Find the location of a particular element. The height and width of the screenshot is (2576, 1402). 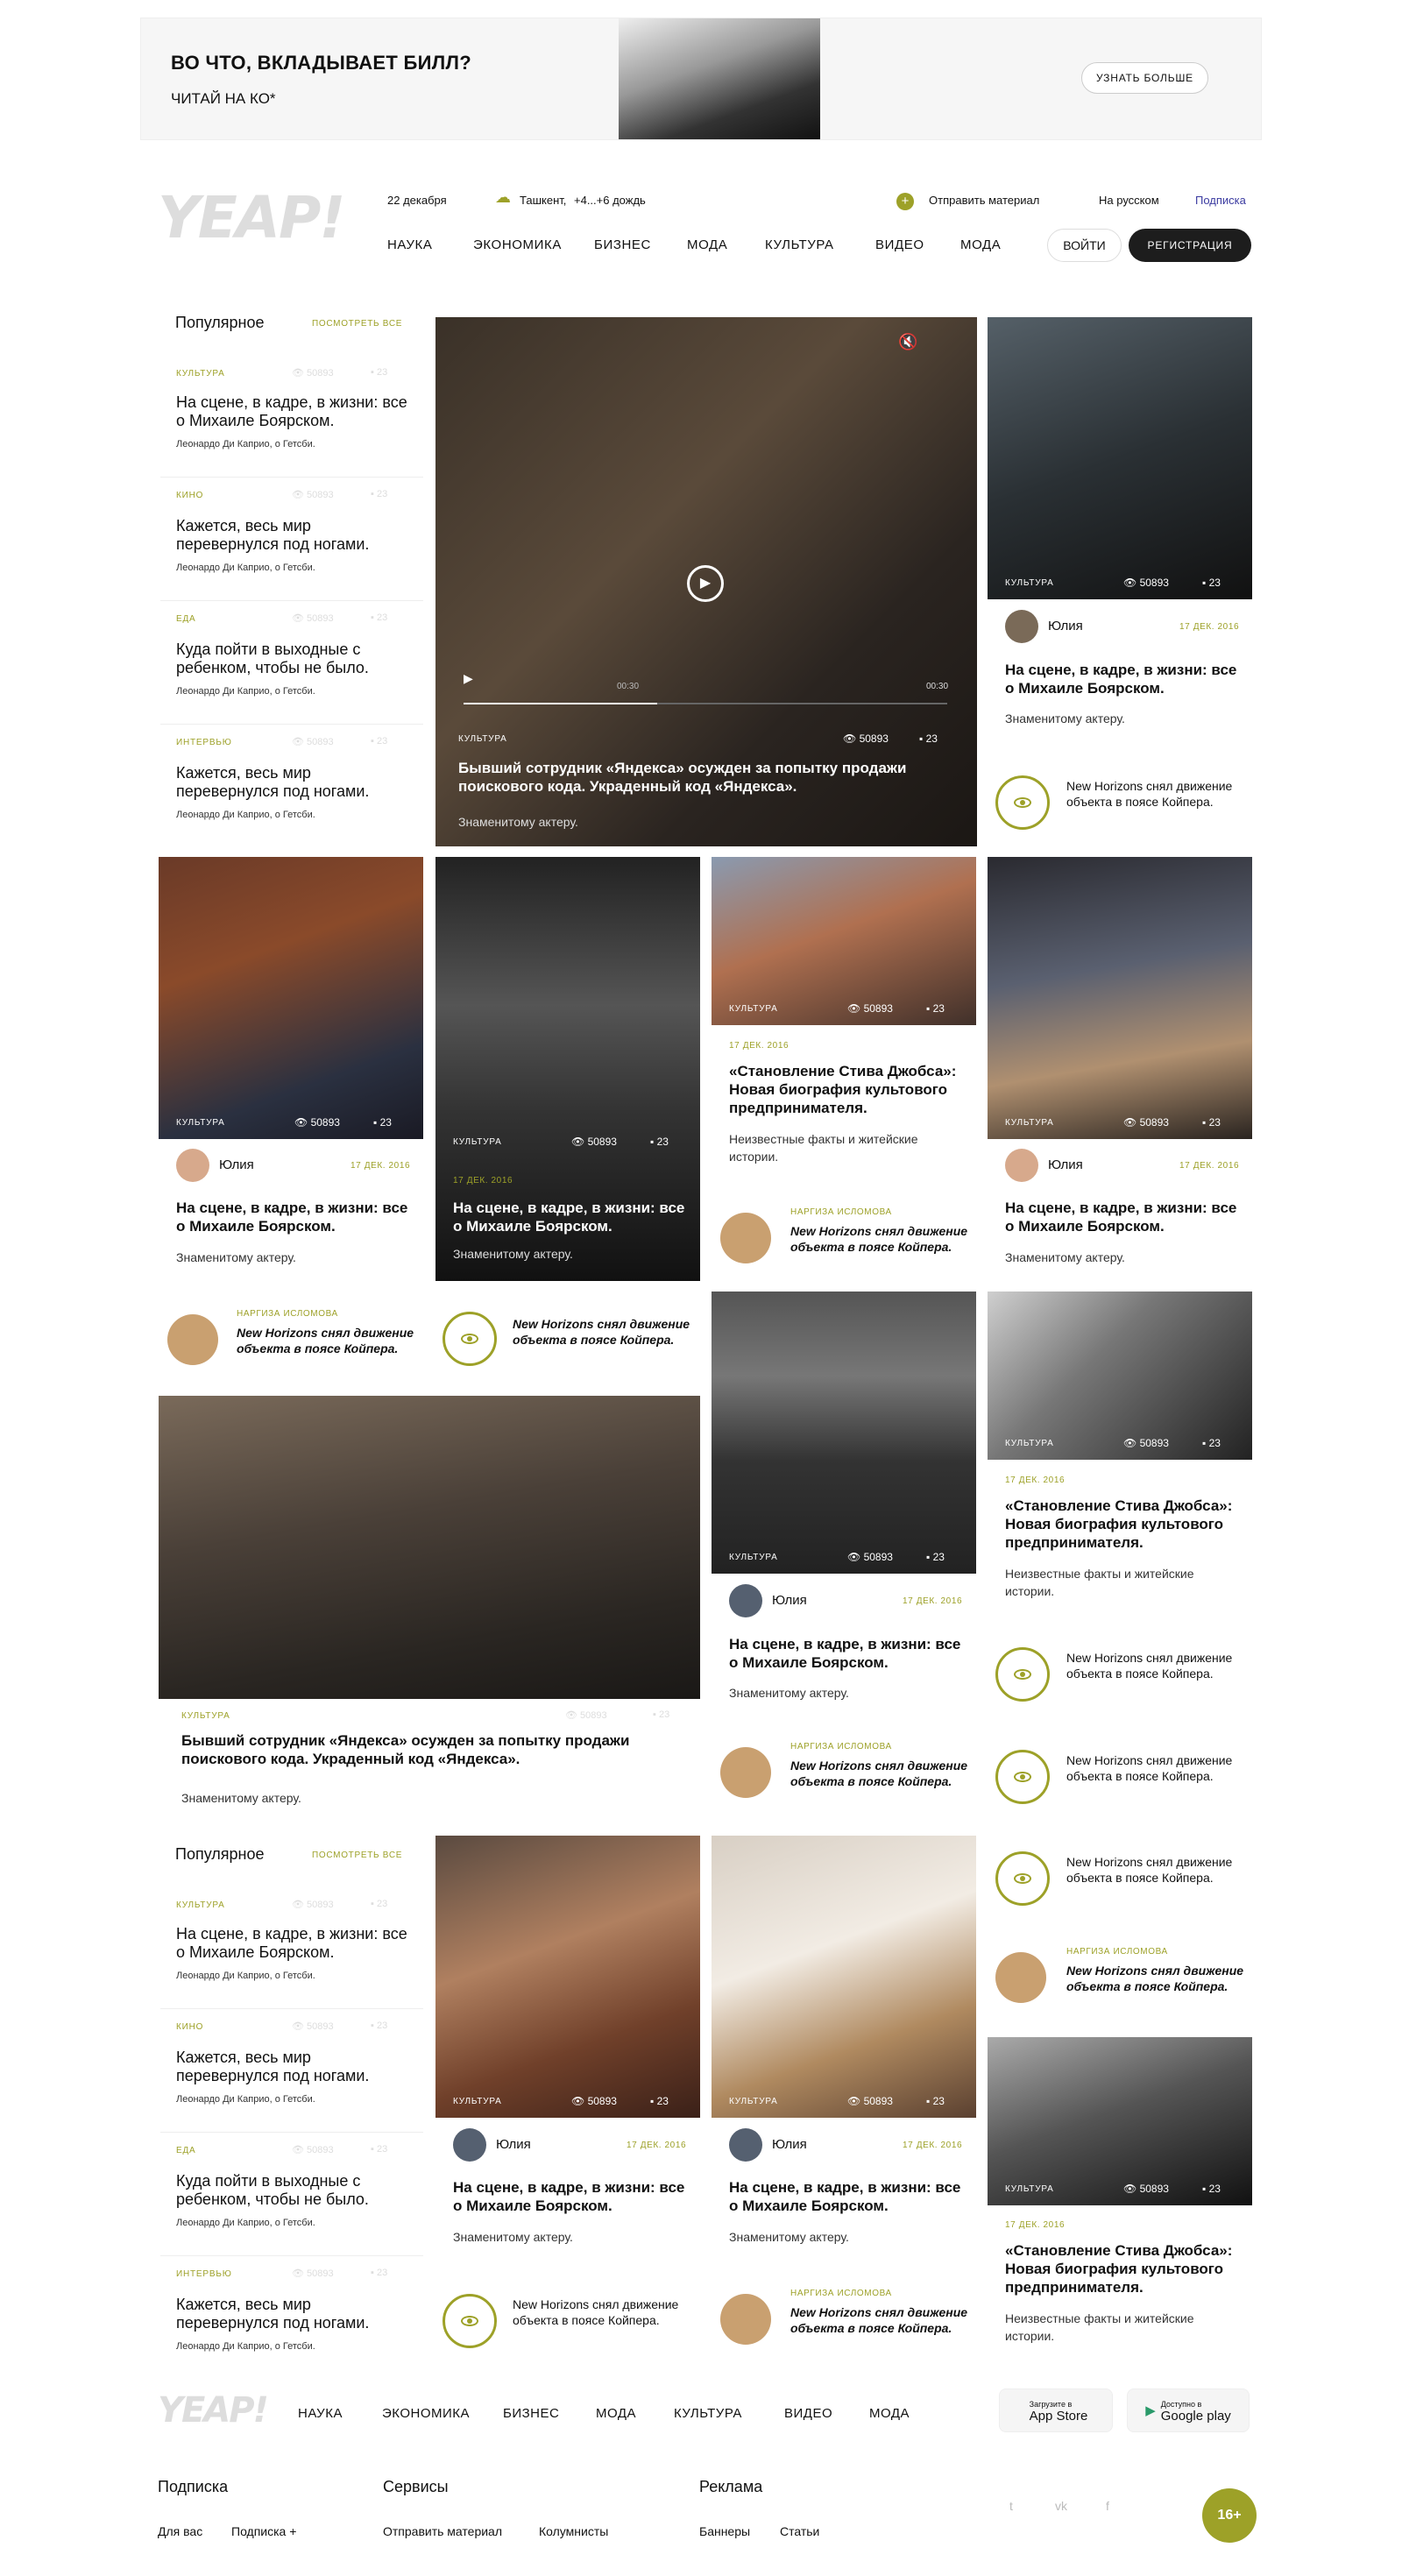

facebook-icon: f is located at coordinates (1108, 2506).